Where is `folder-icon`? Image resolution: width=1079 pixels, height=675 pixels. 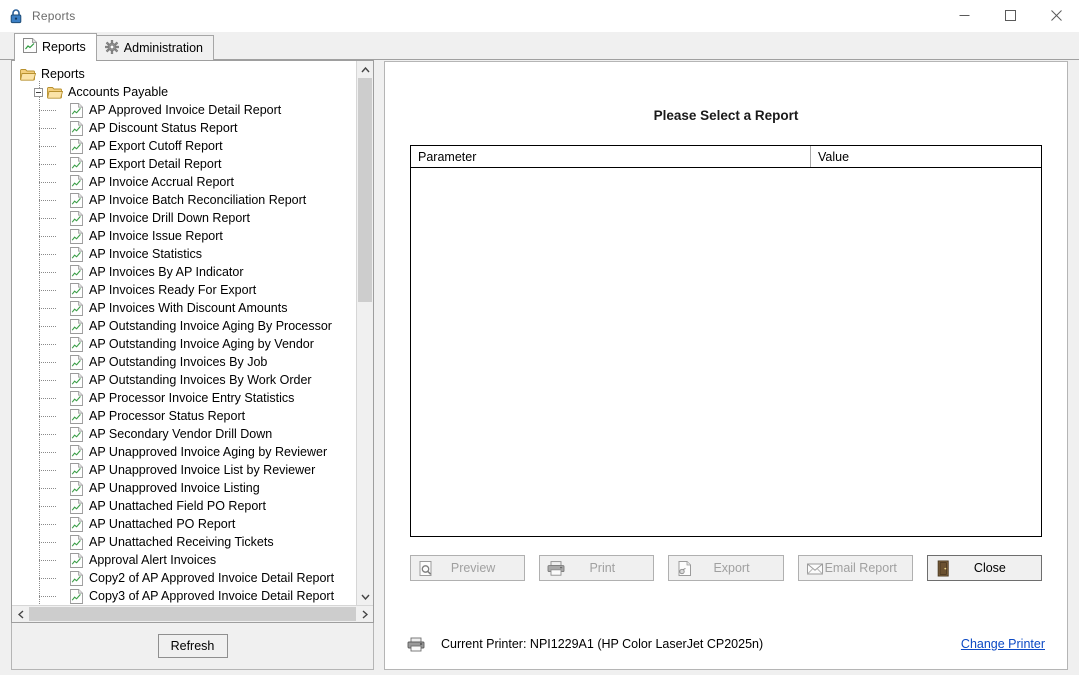 folder-icon is located at coordinates (28, 74).